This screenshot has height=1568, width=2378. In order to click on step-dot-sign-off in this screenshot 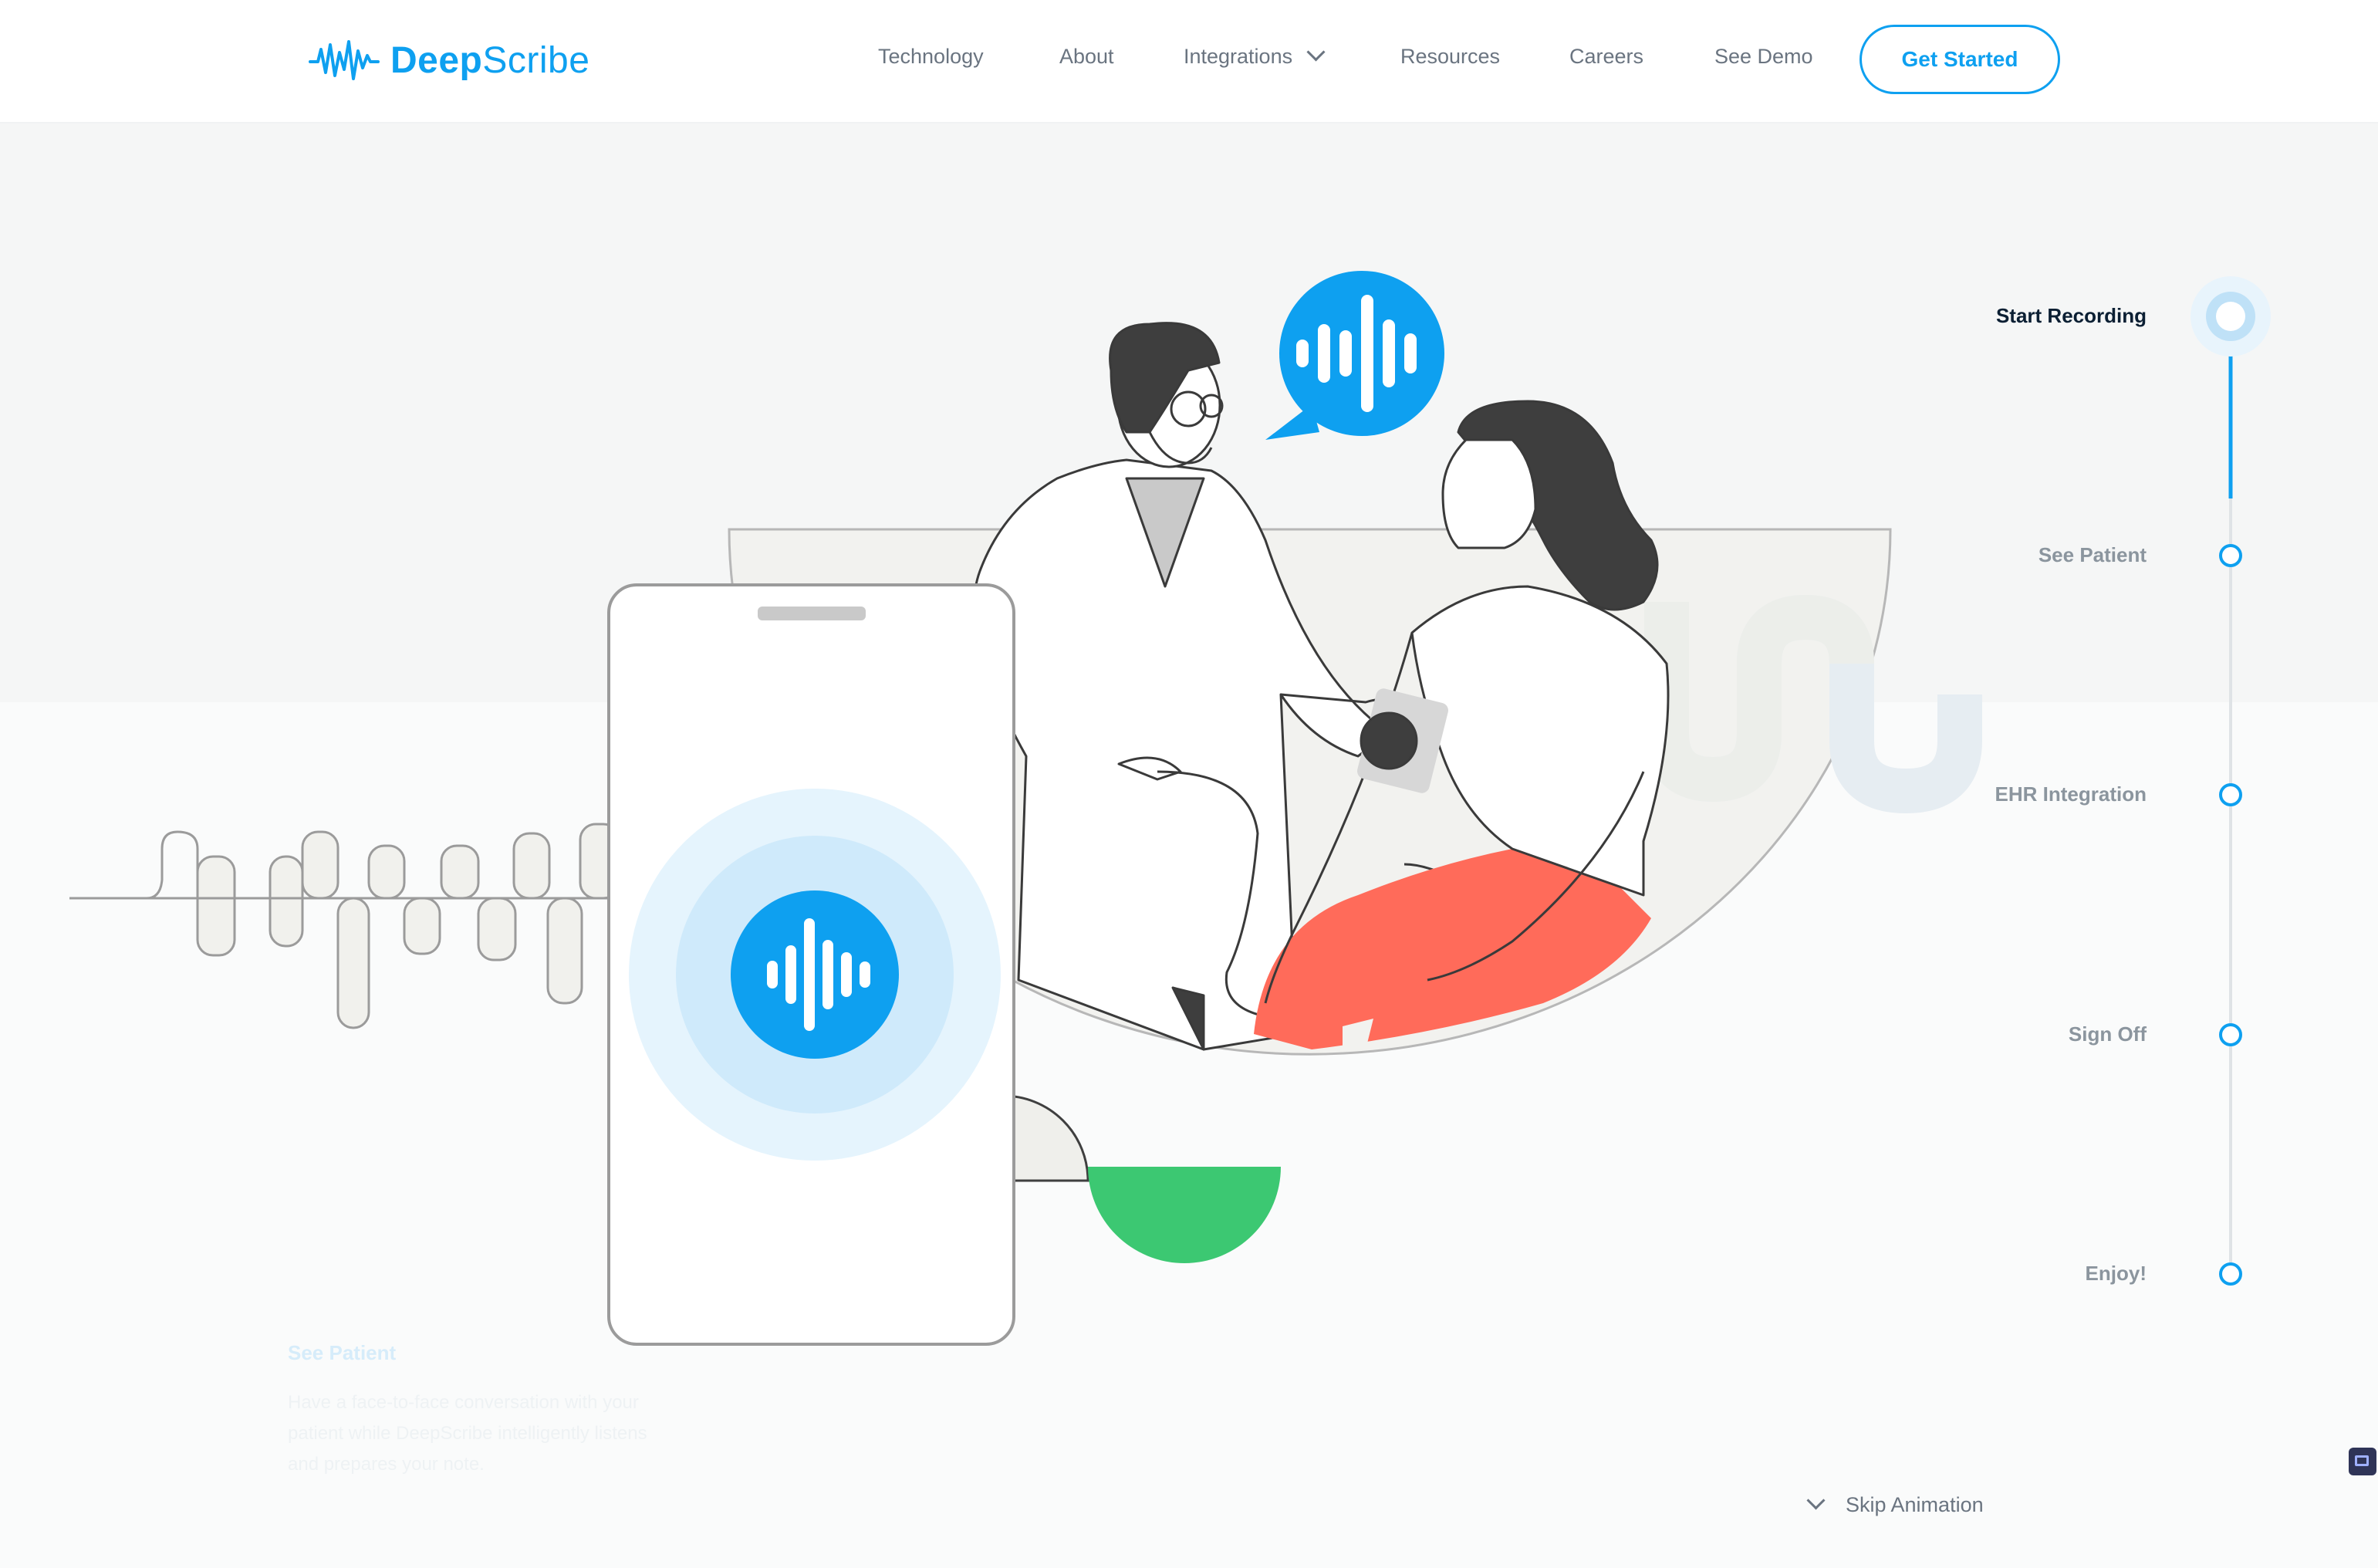, I will do `click(2230, 1034)`.